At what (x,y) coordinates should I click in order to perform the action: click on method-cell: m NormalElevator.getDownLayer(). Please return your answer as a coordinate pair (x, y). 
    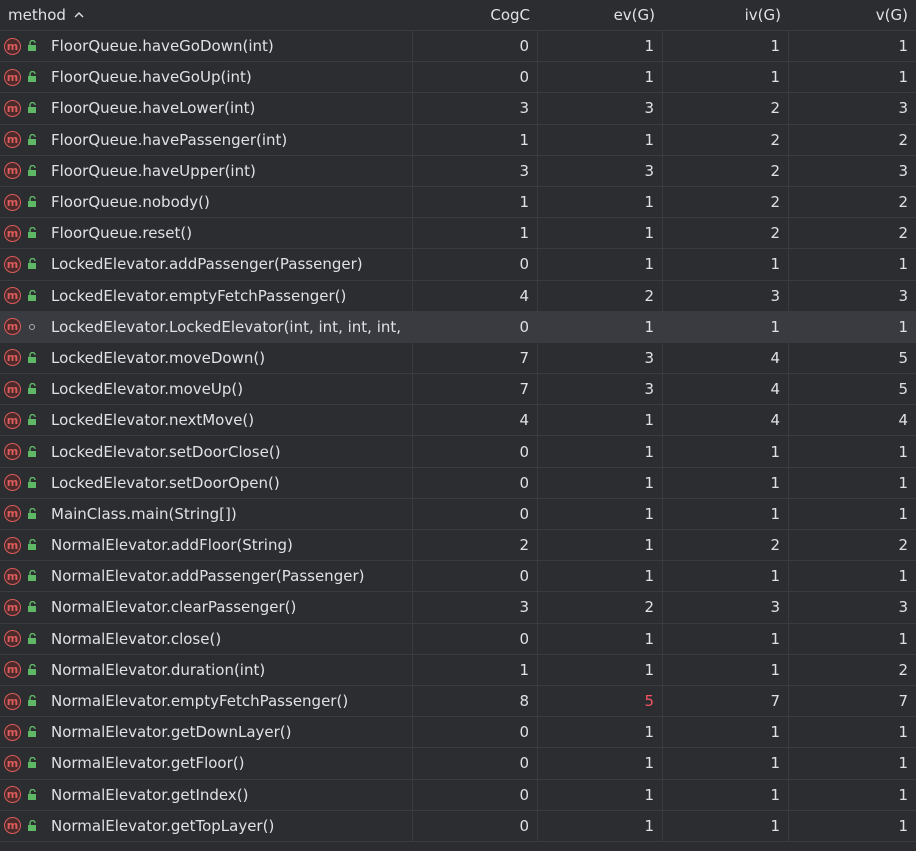
    Looking at the image, I should click on (206, 732).